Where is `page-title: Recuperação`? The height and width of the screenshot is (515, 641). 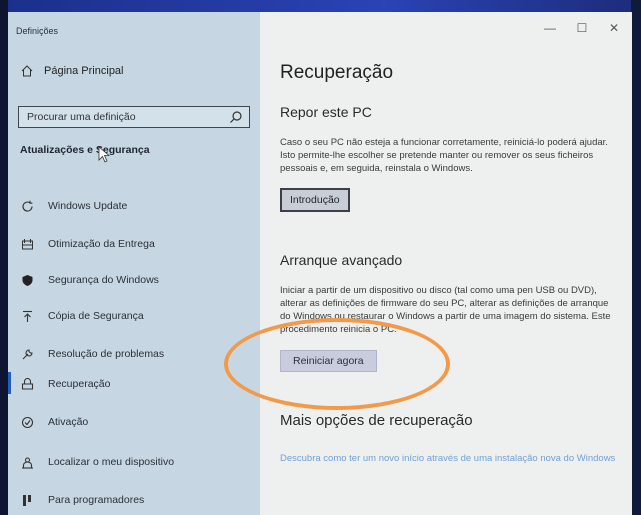 page-title: Recuperação is located at coordinates (337, 72).